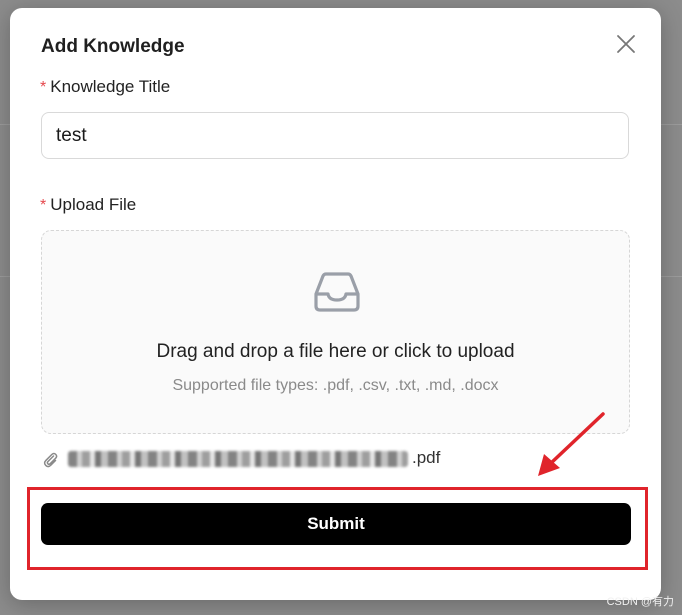  Describe the element at coordinates (113, 46) in the screenshot. I see `dialog-title: Add Knowledge` at that location.